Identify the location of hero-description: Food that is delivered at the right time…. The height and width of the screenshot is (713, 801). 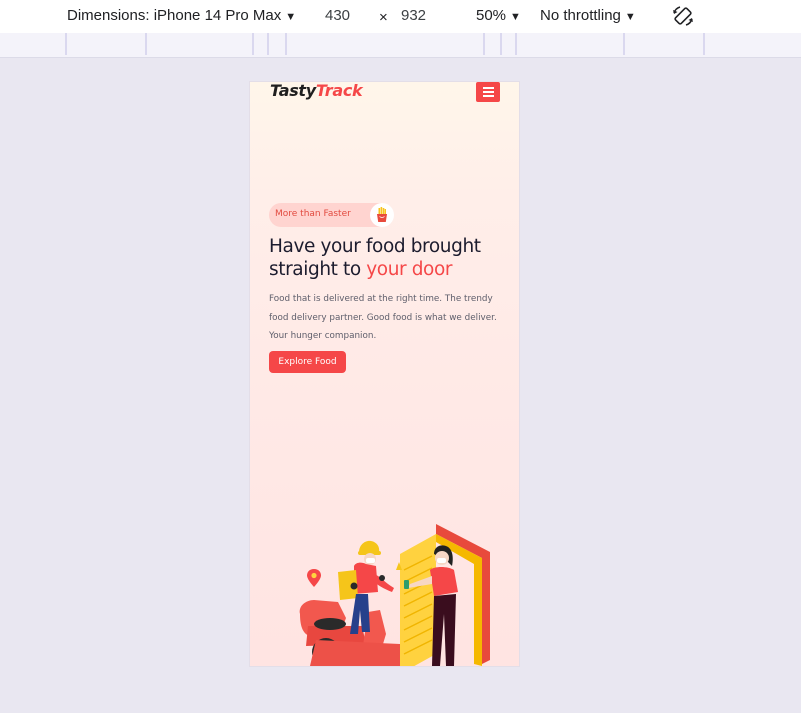
(383, 317).